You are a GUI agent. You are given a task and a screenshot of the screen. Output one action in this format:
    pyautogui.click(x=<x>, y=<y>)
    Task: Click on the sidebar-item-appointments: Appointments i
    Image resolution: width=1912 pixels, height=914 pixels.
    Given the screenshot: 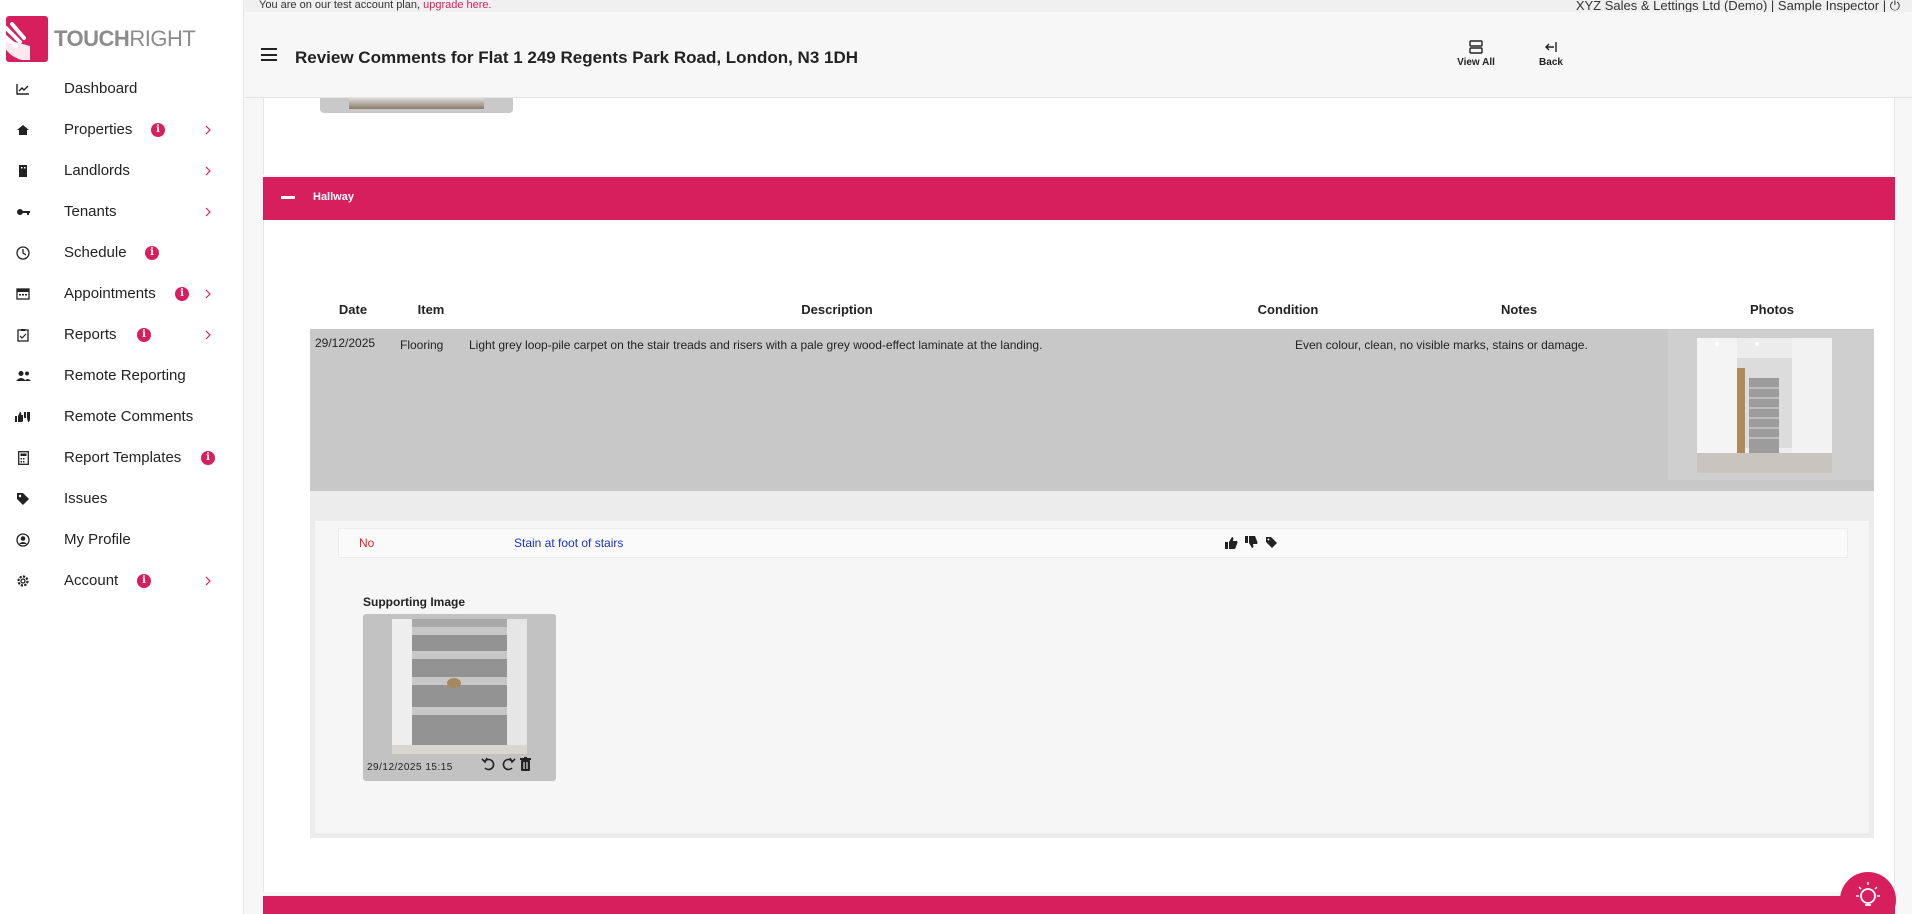 What is the action you would take?
    pyautogui.click(x=122, y=293)
    